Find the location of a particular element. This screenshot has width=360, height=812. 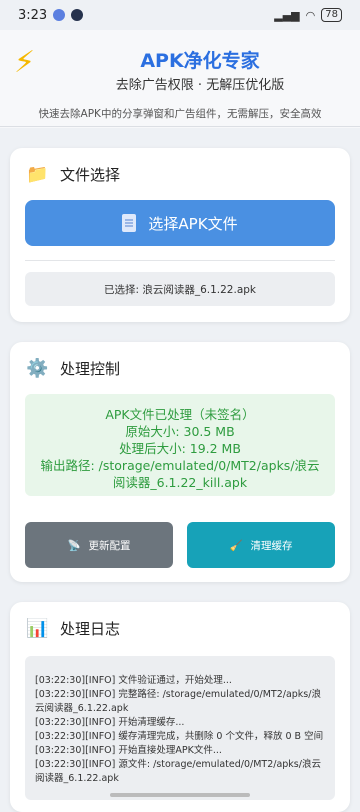

select-apk-label: 选择APK文件 is located at coordinates (193, 223).